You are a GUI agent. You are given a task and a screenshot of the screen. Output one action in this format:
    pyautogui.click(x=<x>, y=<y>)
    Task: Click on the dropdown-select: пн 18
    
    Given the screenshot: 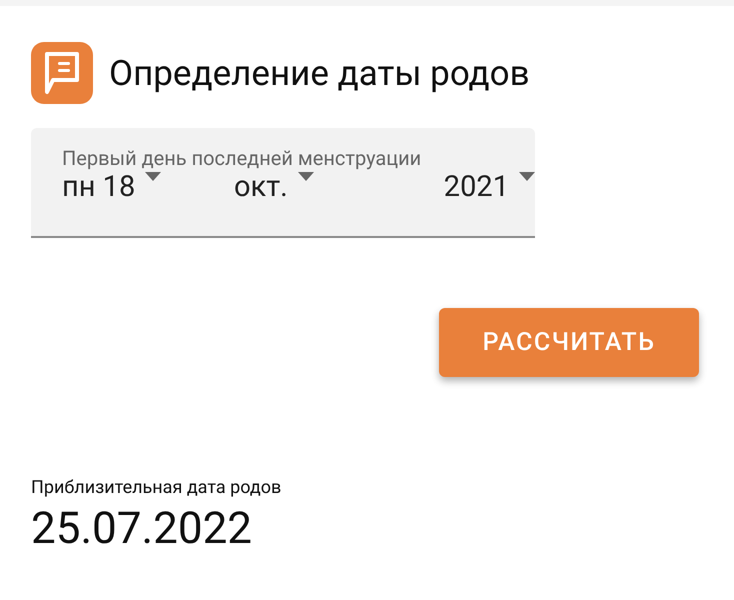 What is the action you would take?
    pyautogui.click(x=147, y=187)
    